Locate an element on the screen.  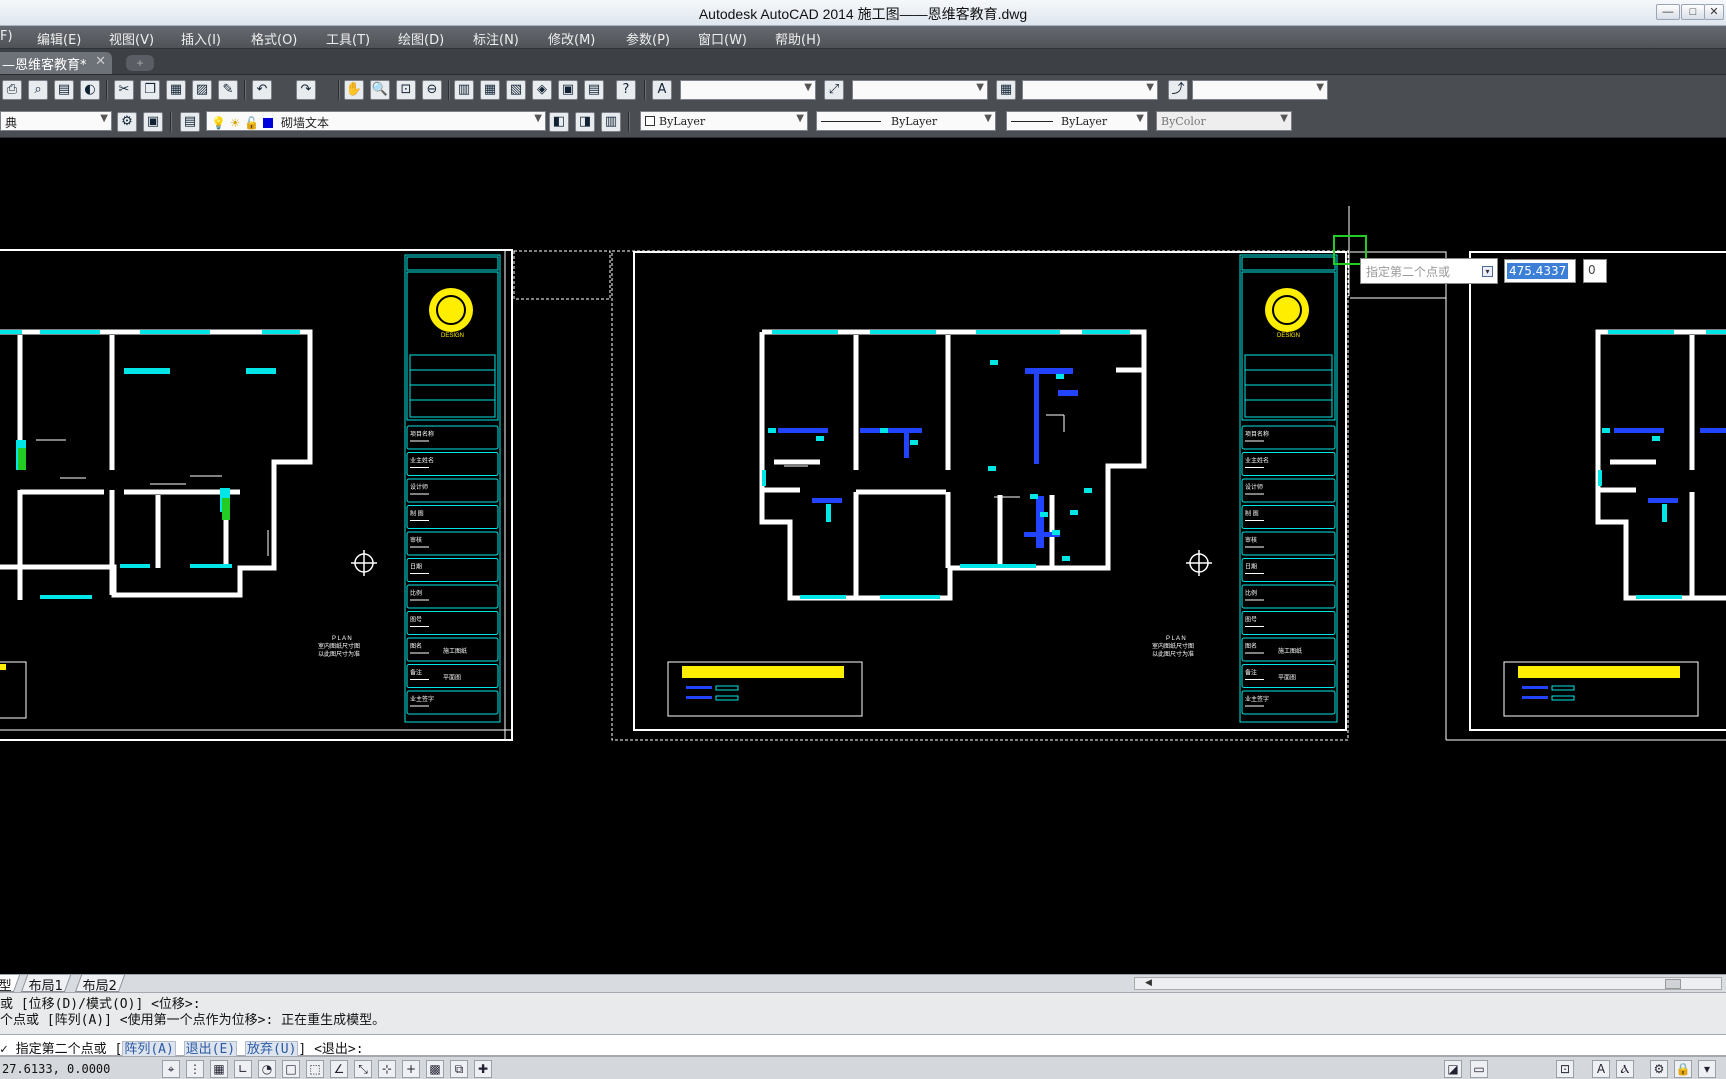
menu-edit: 编辑(E) is located at coordinates (59, 38).